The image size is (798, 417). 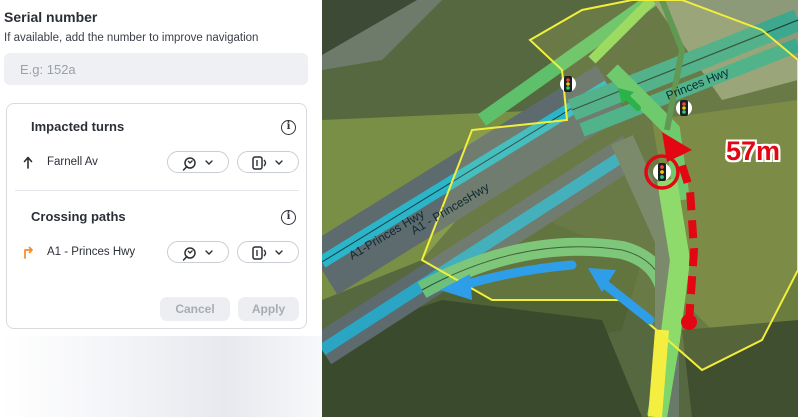 I want to click on apply-button: Apply, so click(x=268, y=309).